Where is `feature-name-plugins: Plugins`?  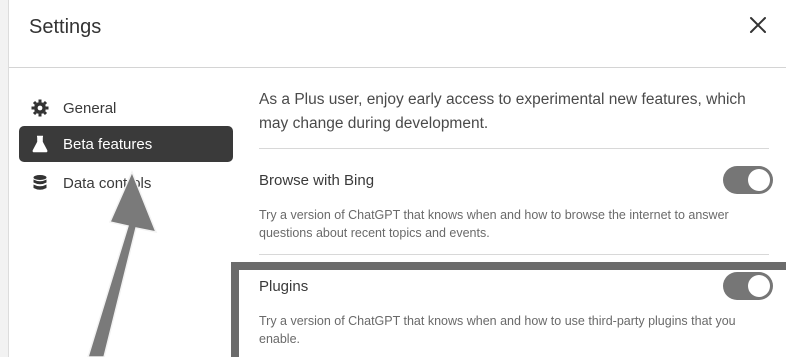
feature-name-plugins: Plugins is located at coordinates (284, 286).